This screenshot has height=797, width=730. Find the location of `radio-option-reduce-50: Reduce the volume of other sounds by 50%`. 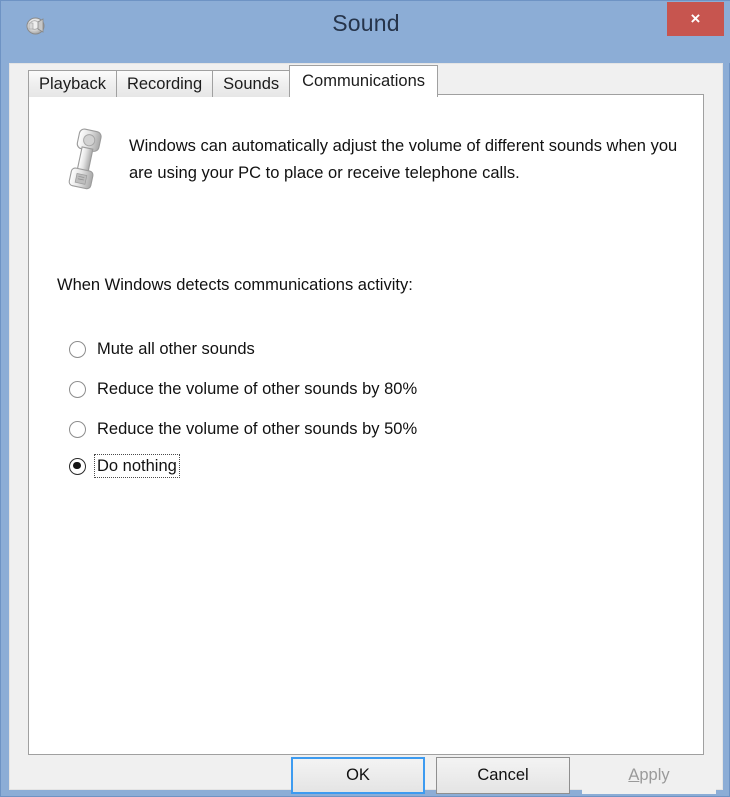

radio-option-reduce-50: Reduce the volume of other sounds by 50% is located at coordinates (369, 429).